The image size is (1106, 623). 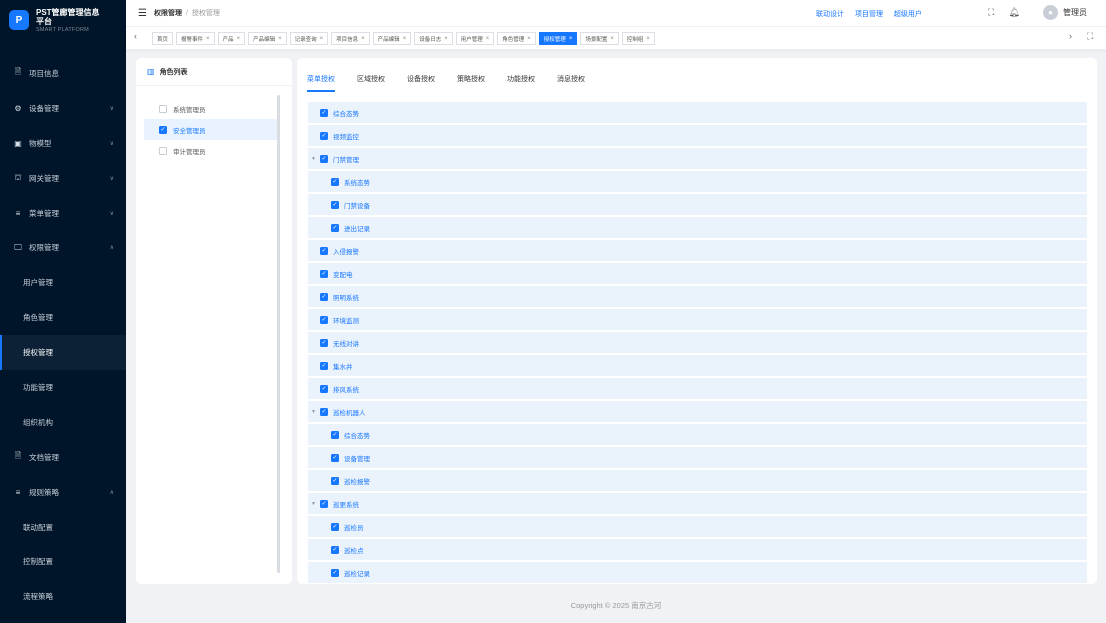 I want to click on sidebar-item: ≡ 菜单管理 ∨, so click(x=63, y=213).